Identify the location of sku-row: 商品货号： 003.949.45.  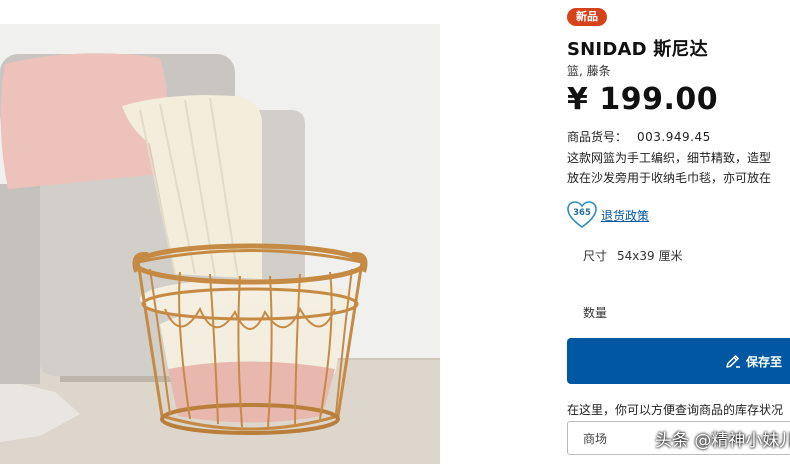
(639, 136).